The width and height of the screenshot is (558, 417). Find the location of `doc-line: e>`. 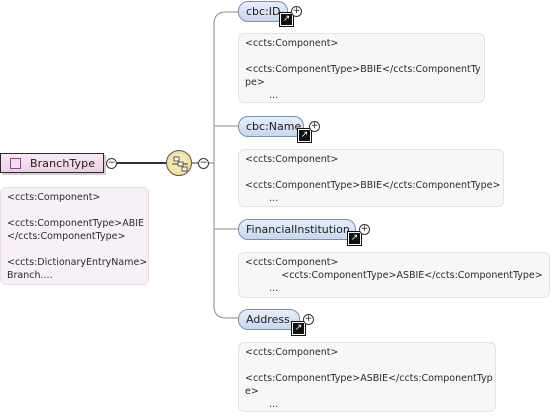

doc-line: e> is located at coordinates (252, 391).